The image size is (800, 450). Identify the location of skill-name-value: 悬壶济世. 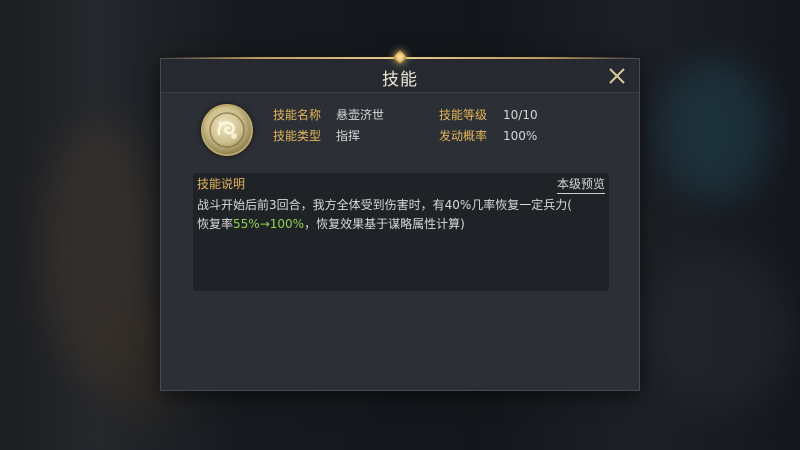
(360, 115).